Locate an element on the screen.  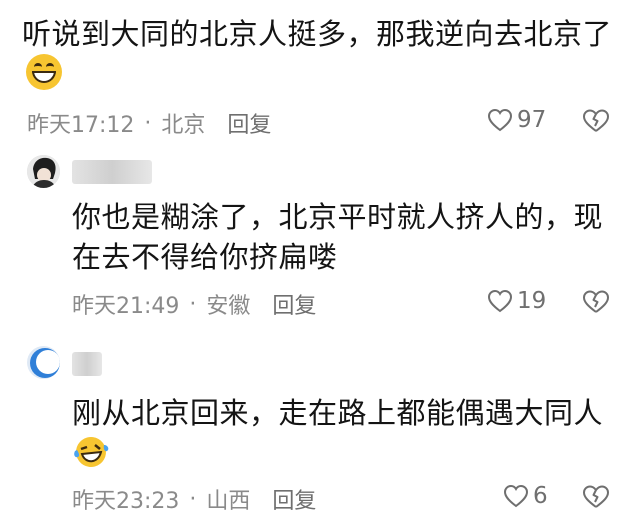
comment-2-meta: 昨天21:49 · 安徽 回复 is located at coordinates (194, 304).